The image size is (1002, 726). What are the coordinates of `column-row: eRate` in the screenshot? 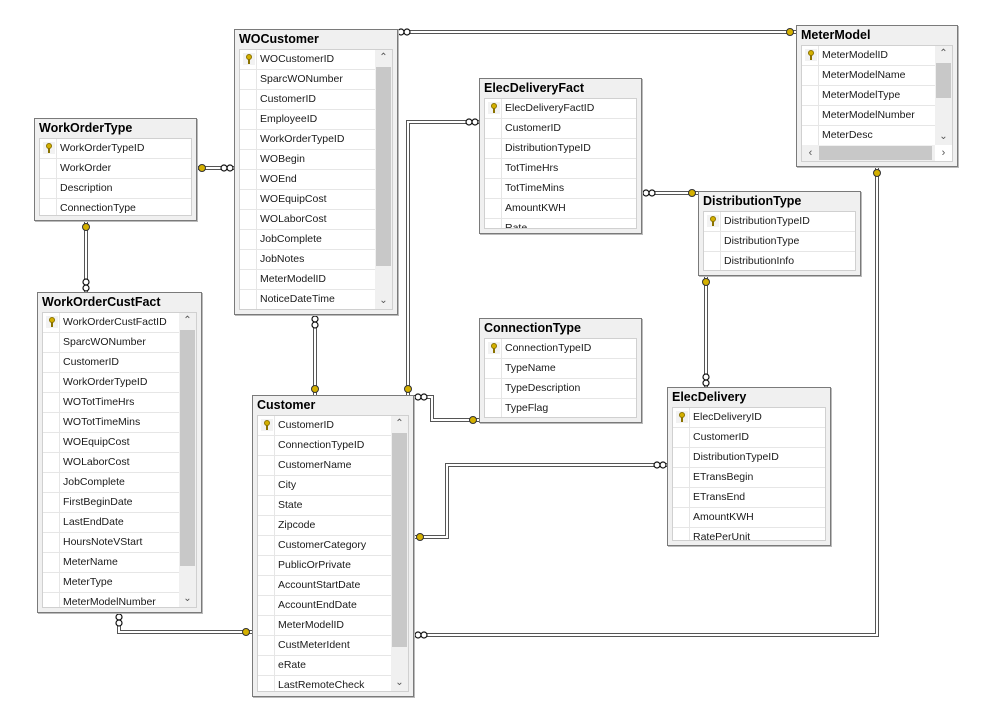 It's located at (324, 666).